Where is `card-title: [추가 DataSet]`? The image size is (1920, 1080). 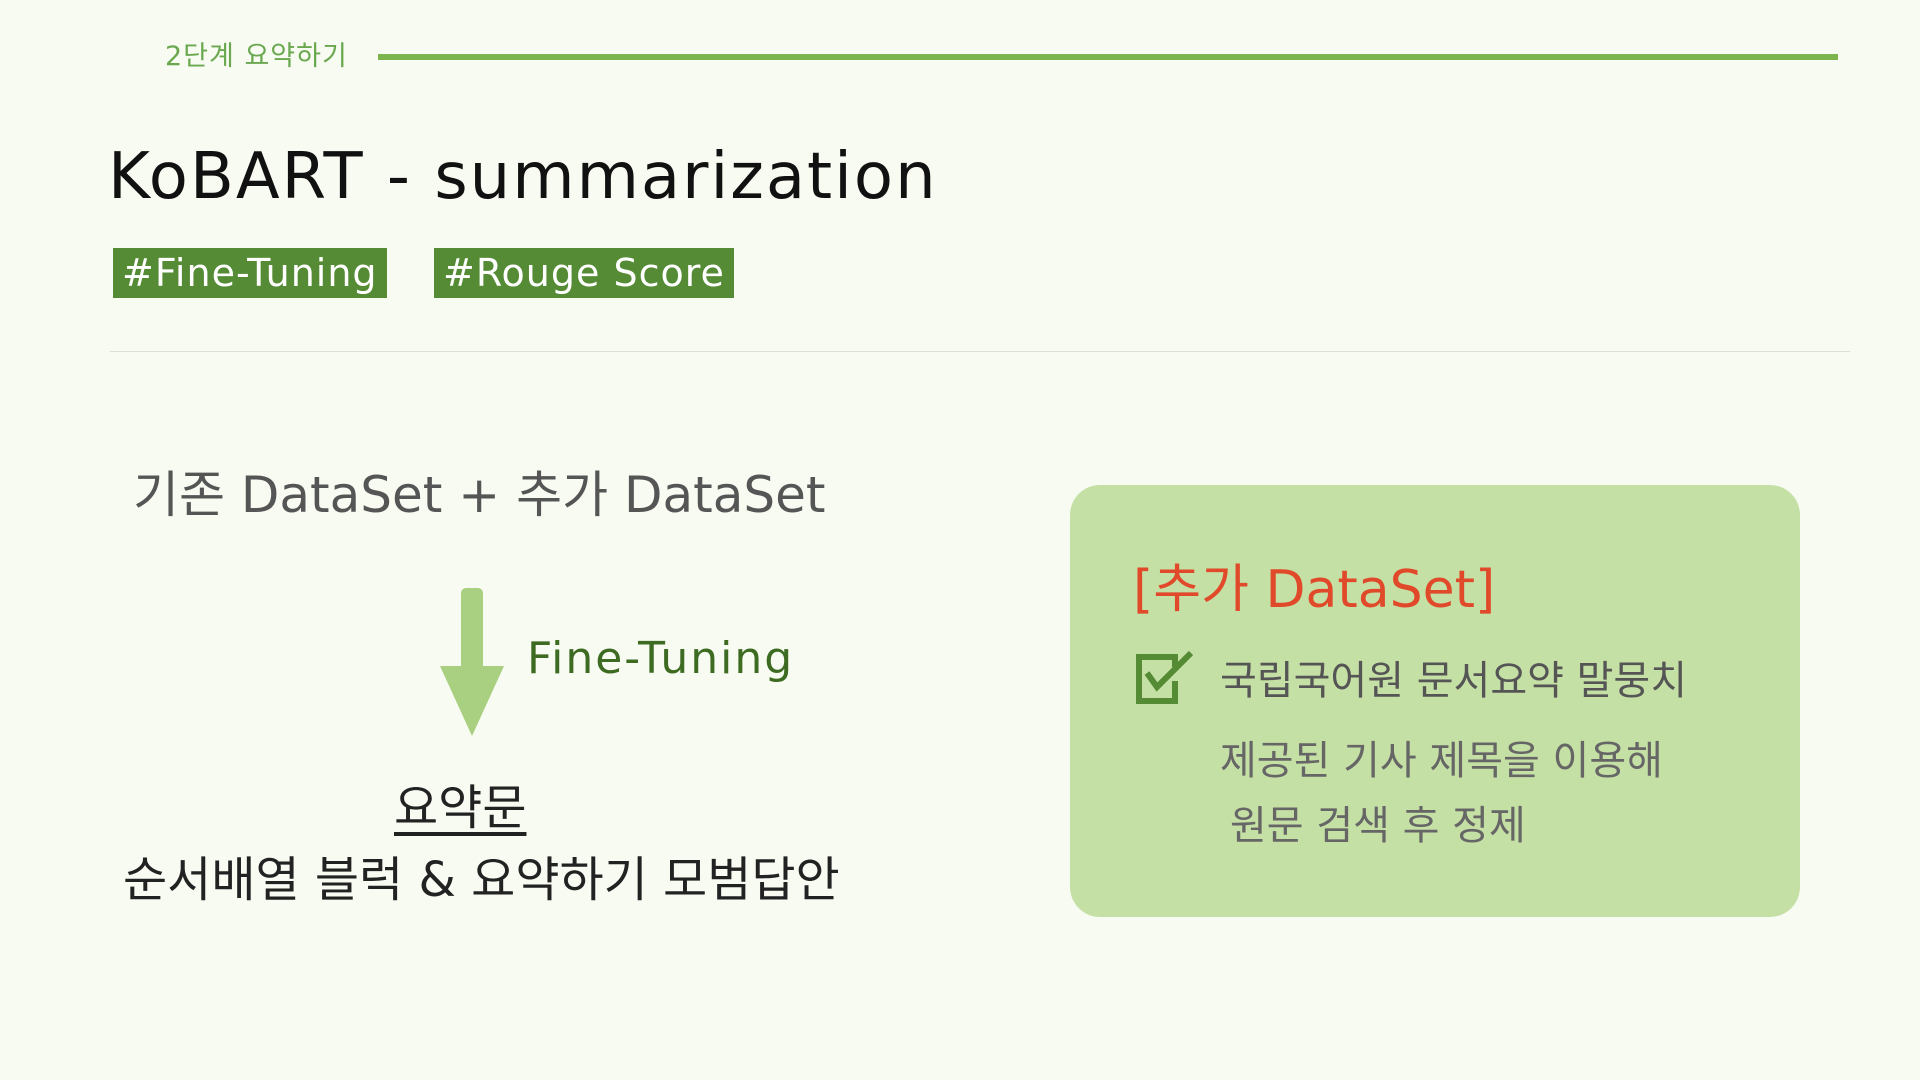
card-title: [추가 DataSet] is located at coordinates (1314, 590).